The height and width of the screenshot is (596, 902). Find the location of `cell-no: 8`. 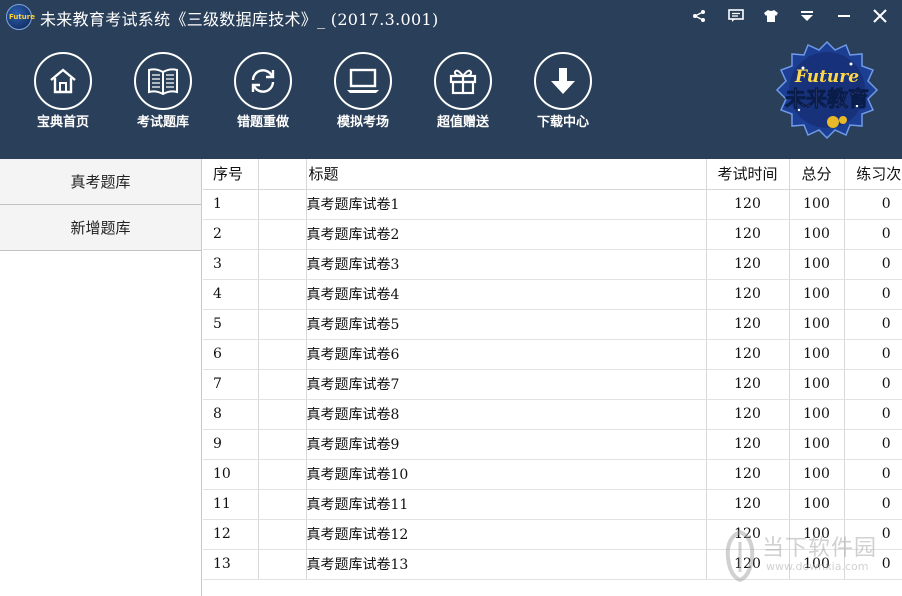

cell-no: 8 is located at coordinates (230, 414).